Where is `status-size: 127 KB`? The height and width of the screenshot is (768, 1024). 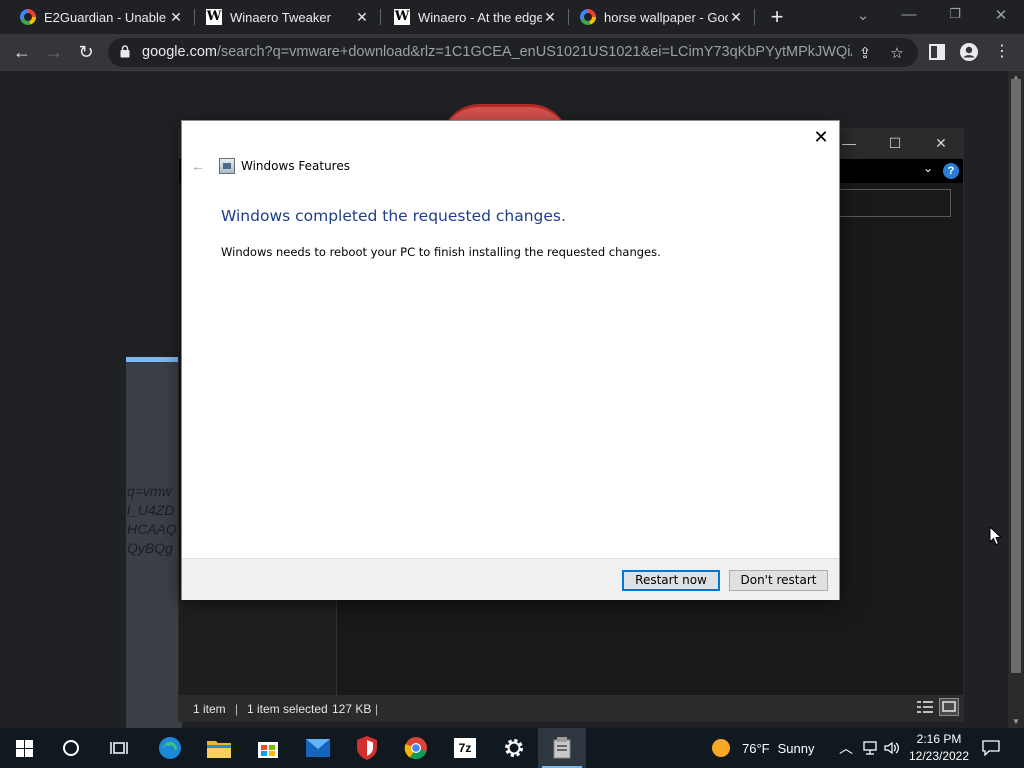
status-size: 127 KB is located at coordinates (352, 709).